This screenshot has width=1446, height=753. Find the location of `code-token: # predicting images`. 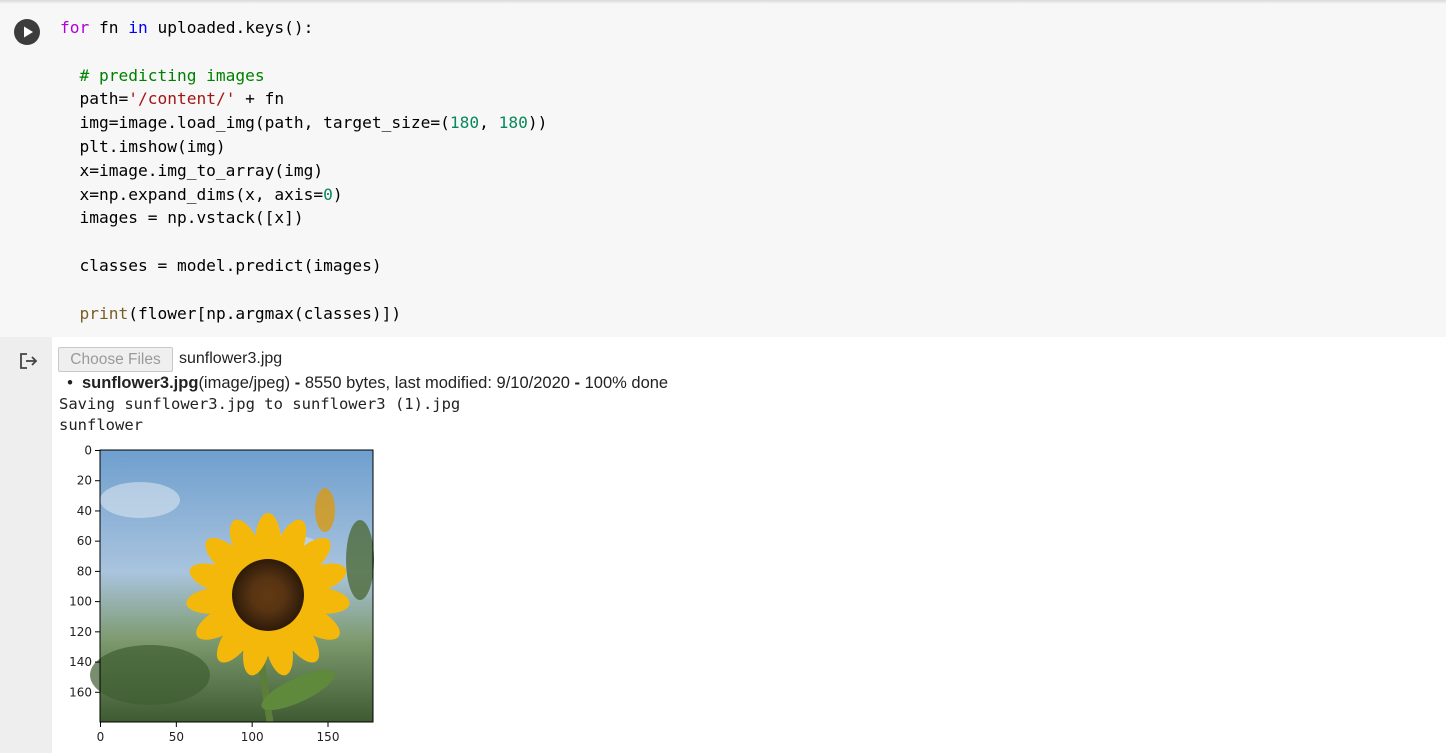

code-token: # predicting images is located at coordinates (162, 75).